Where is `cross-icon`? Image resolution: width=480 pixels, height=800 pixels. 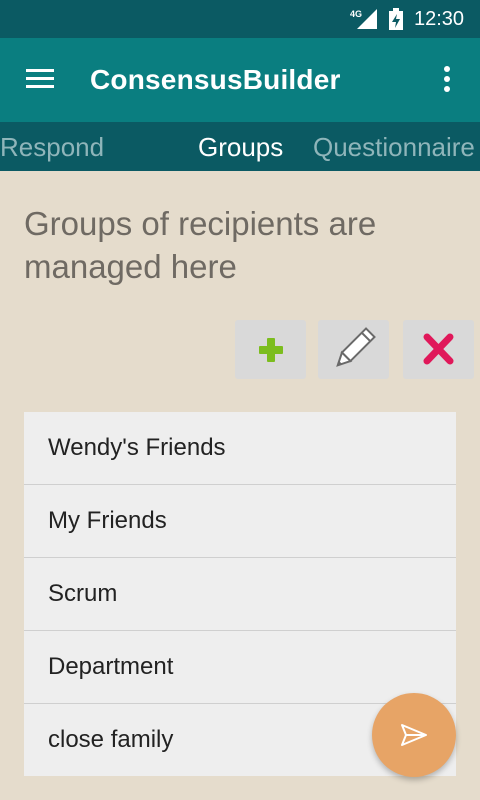
cross-icon is located at coordinates (438, 349).